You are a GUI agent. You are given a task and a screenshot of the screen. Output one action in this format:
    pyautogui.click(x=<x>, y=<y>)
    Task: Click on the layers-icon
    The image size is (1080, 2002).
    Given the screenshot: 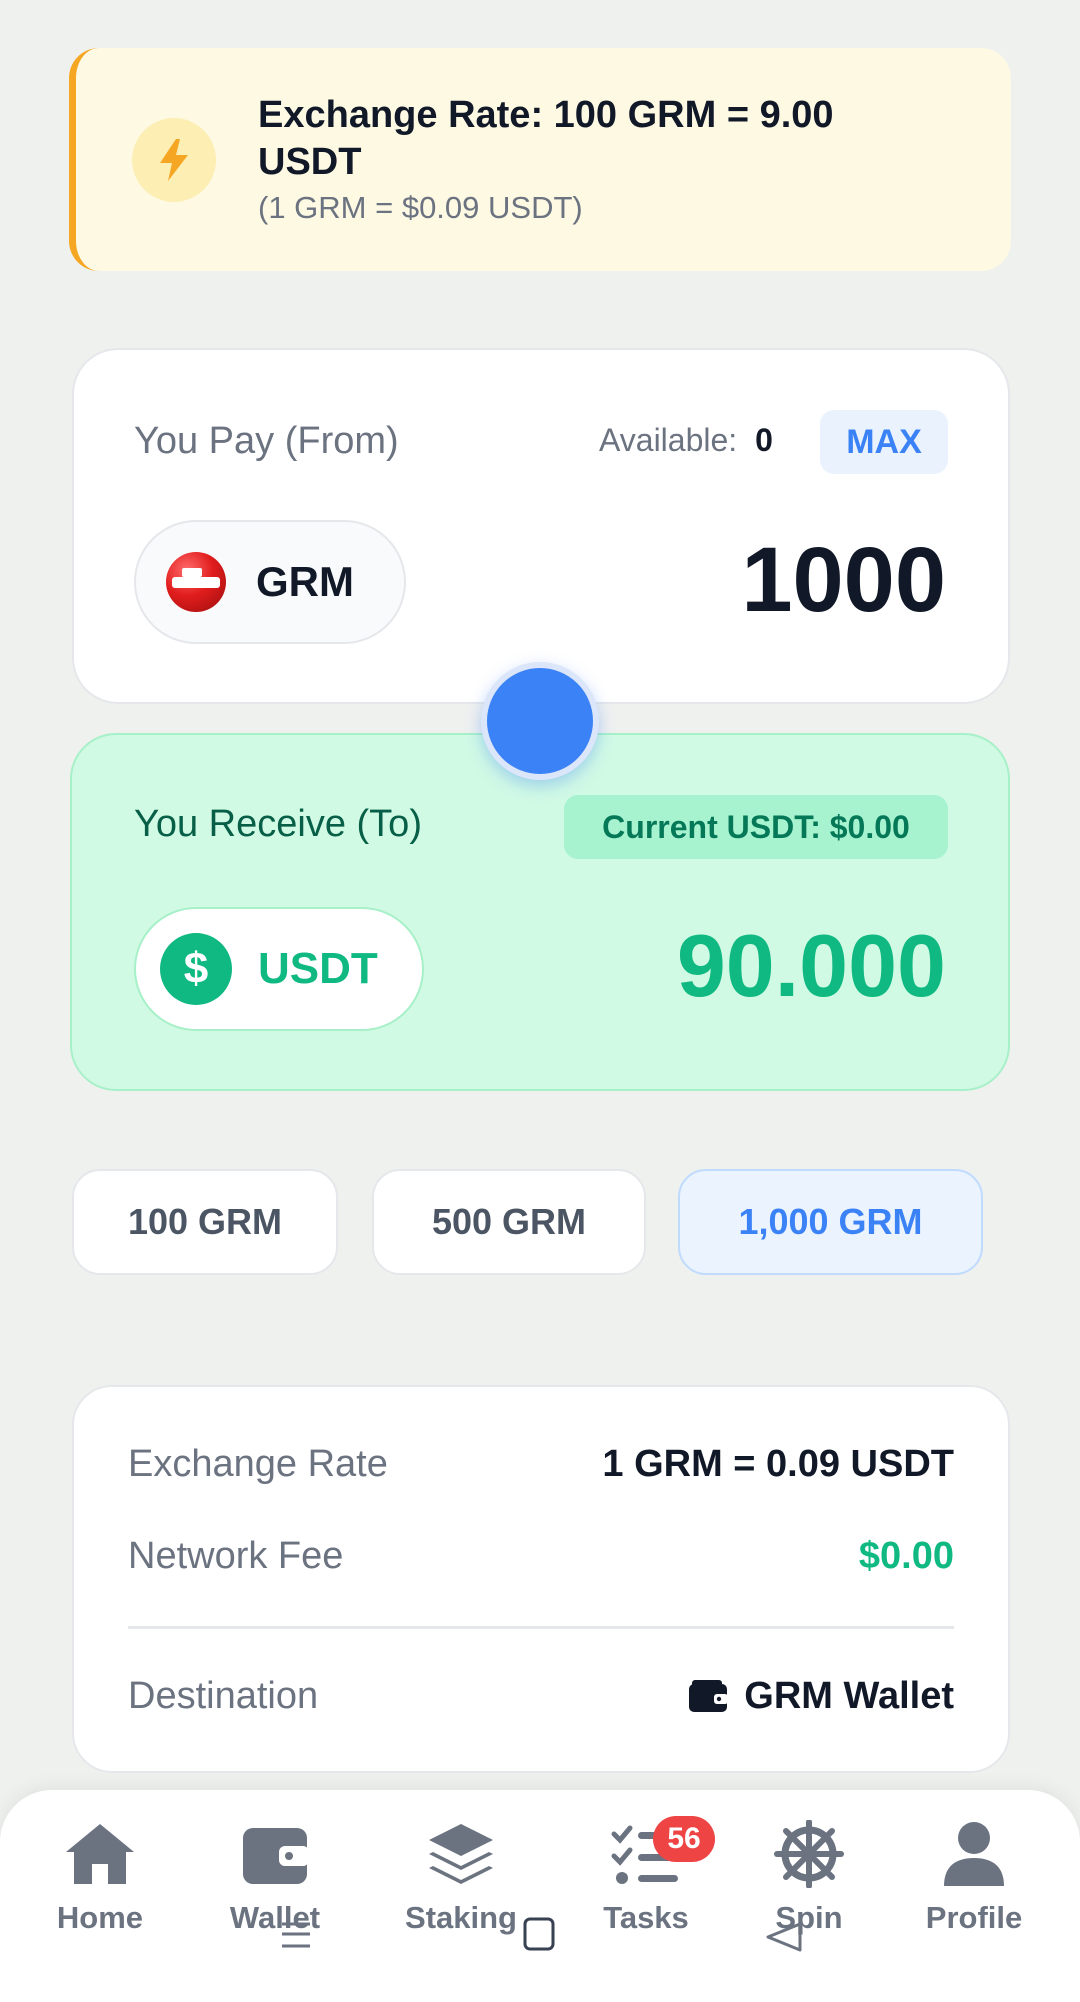 What is the action you would take?
    pyautogui.click(x=461, y=1854)
    